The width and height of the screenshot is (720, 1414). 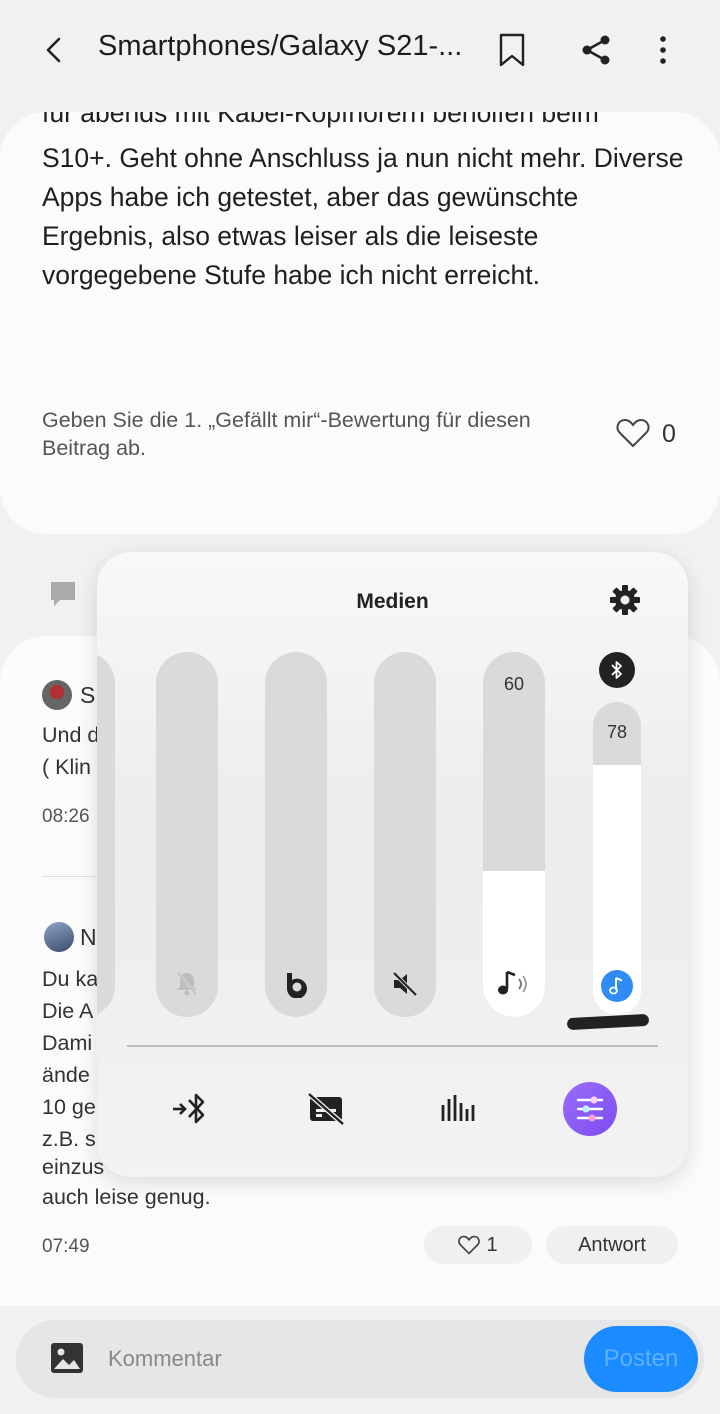 I want to click on post-button: Posten, so click(x=641, y=1359).